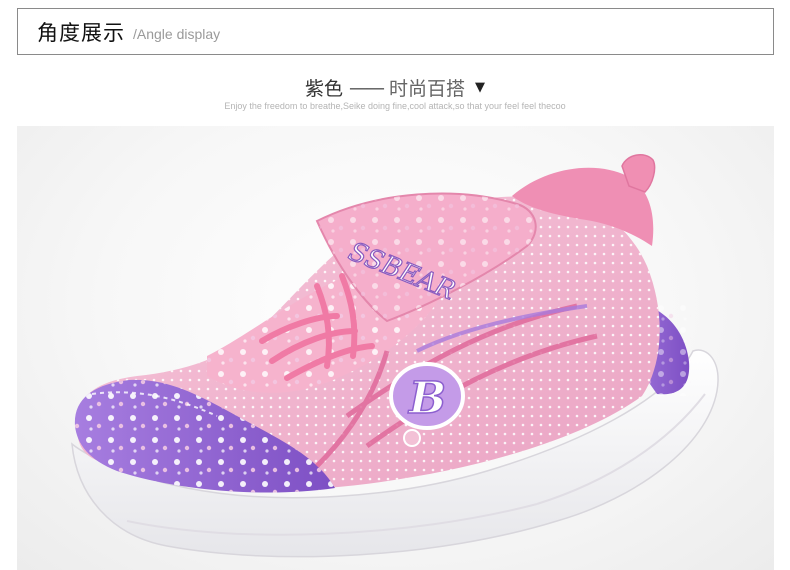 Image resolution: width=790 pixels, height=570 pixels. What do you see at coordinates (480, 87) in the screenshot?
I see `down-arrow-icon: ▼` at bounding box center [480, 87].